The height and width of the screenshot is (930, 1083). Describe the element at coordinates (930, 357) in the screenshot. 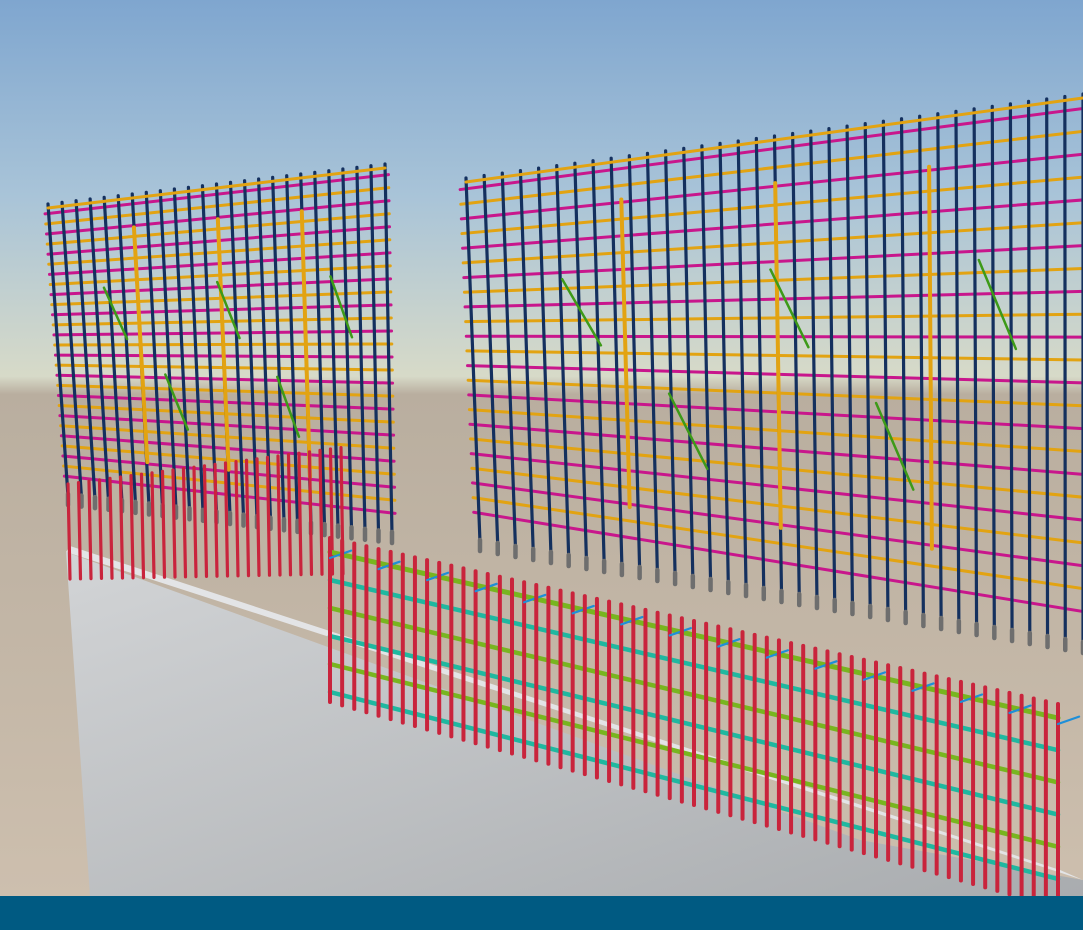

I see `rebar-boundary-bar` at that location.